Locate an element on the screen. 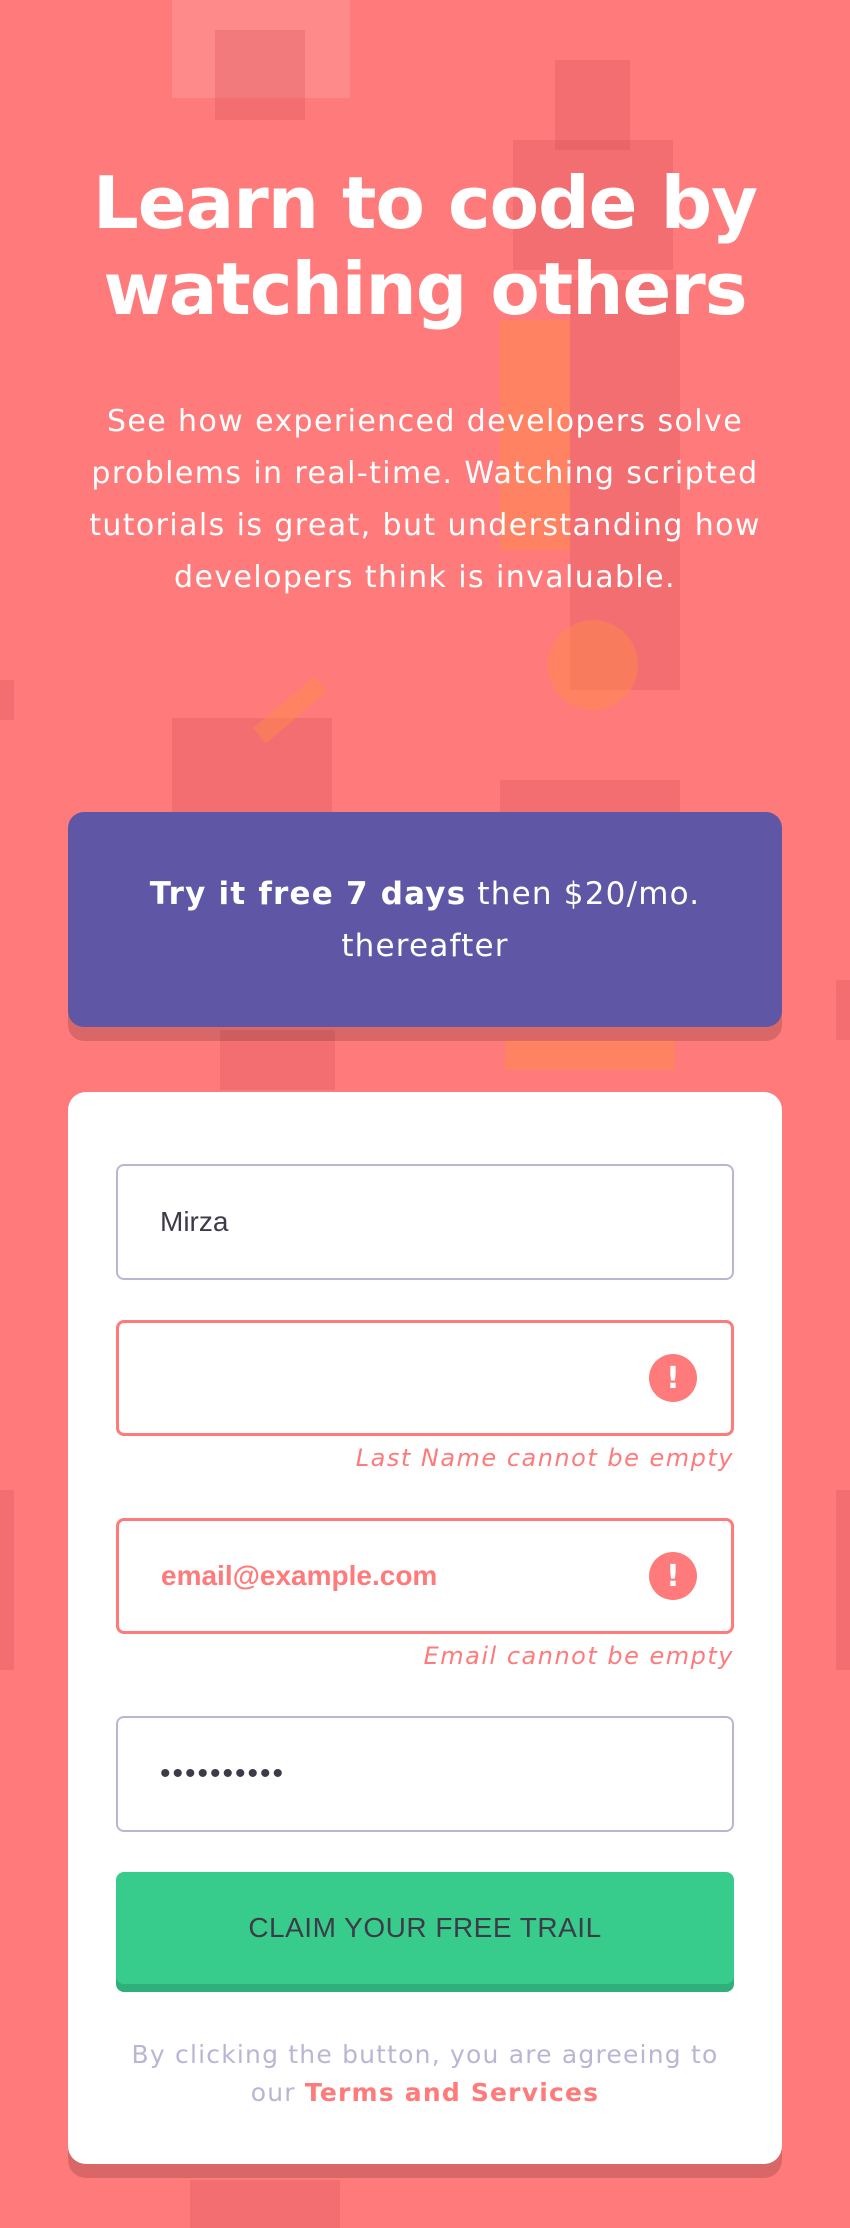  first-name-value: Mirza is located at coordinates (194, 1221).